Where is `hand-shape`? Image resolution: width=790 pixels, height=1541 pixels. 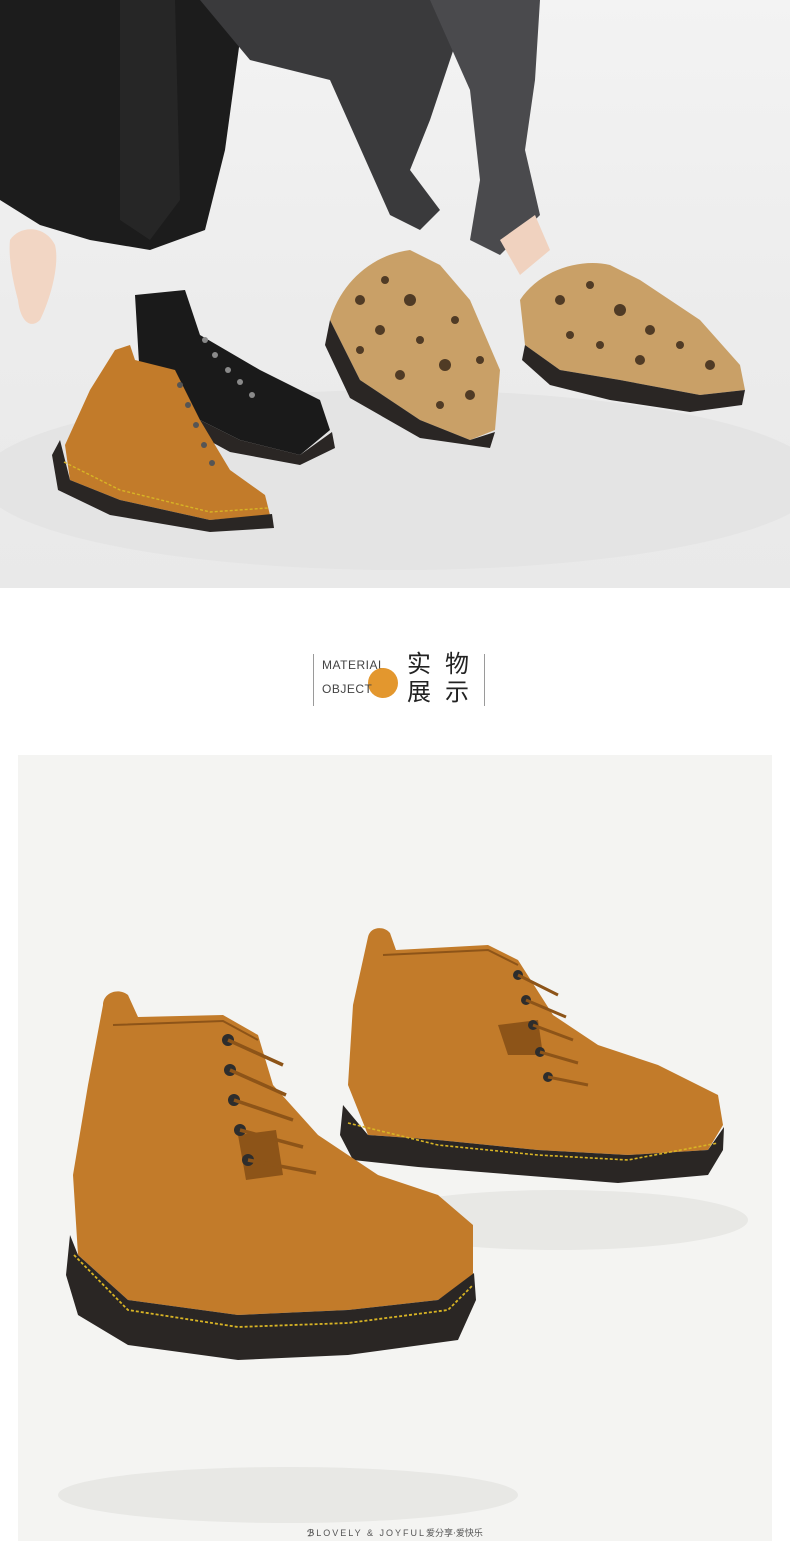 hand-shape is located at coordinates (33, 276).